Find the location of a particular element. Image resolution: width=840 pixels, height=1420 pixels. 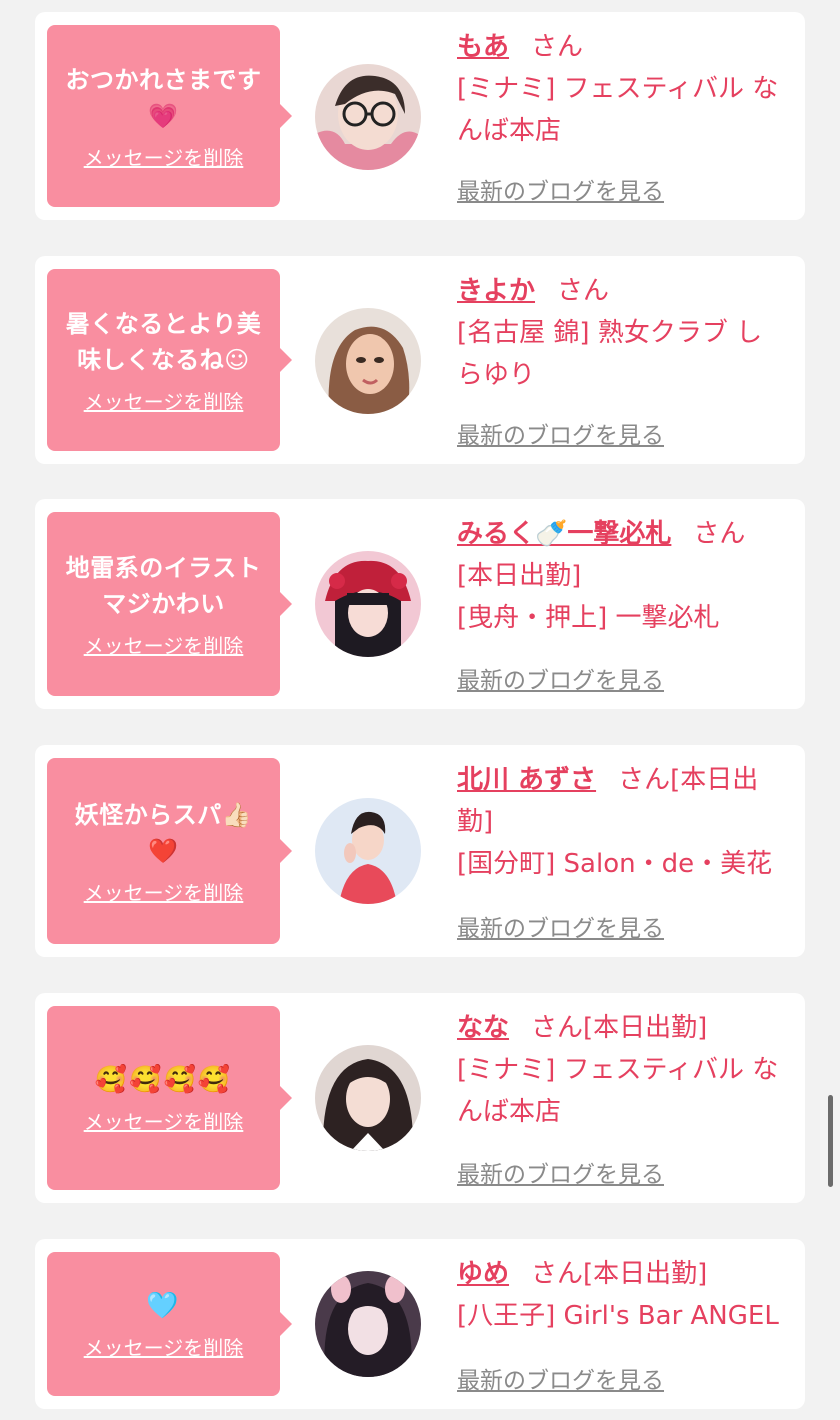

sender-name-link: 北川 あずさ is located at coordinates (526, 780).